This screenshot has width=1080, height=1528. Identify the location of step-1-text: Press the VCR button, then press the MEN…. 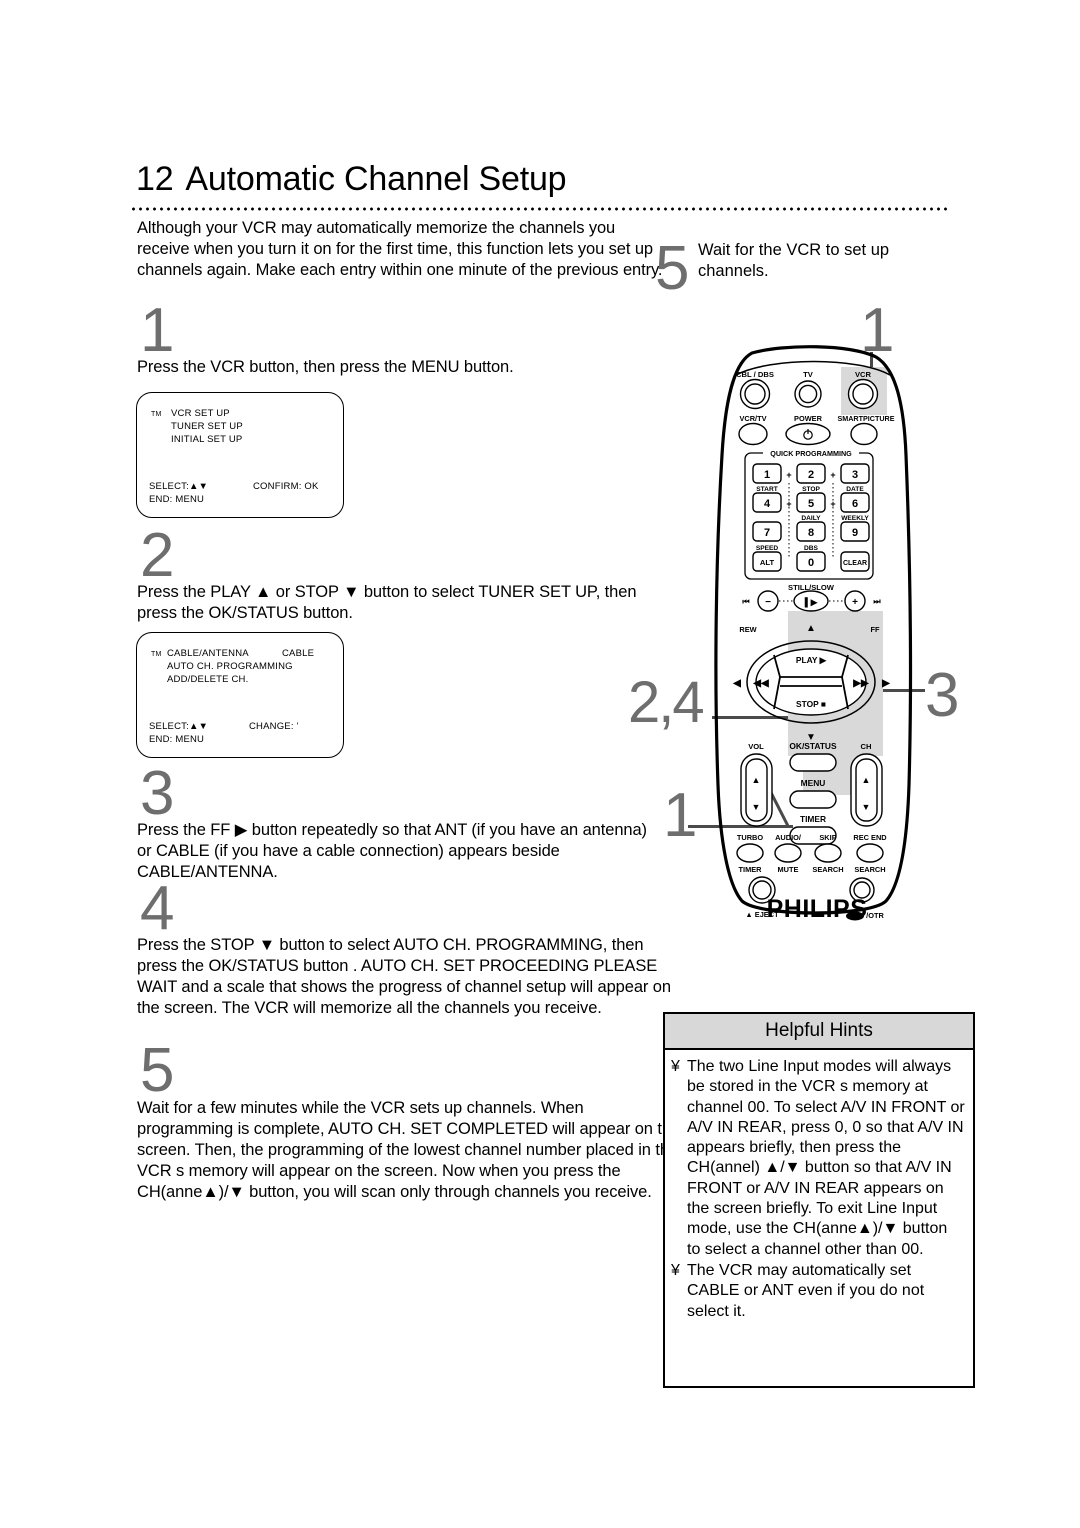
(325, 367).